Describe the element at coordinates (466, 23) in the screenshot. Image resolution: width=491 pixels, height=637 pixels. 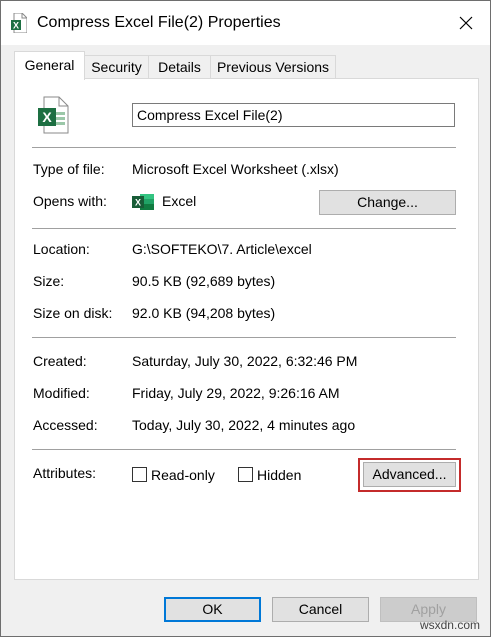
I see `close-icon` at that location.